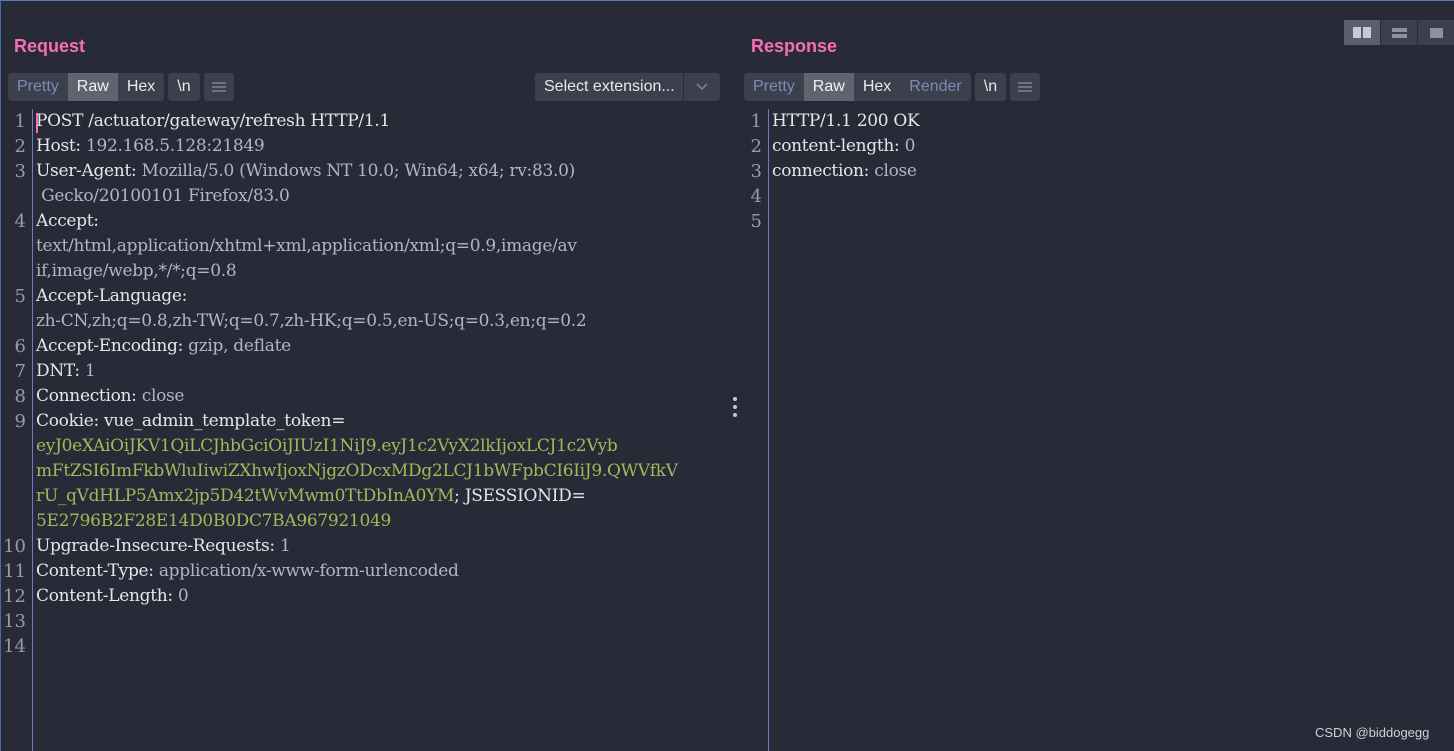 The width and height of the screenshot is (1454, 751). What do you see at coordinates (308, 571) in the screenshot?
I see `header-value: application/x-www-form-urlencoded` at bounding box center [308, 571].